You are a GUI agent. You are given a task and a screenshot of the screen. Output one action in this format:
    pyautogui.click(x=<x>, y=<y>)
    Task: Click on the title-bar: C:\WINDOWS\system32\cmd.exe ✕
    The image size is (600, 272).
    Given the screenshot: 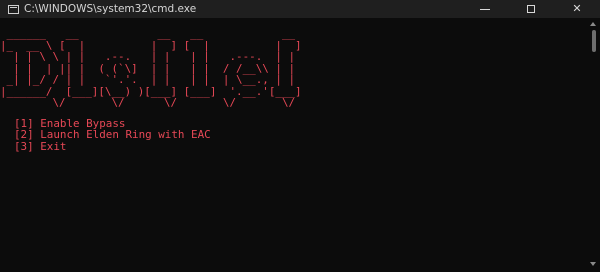 What is the action you would take?
    pyautogui.click(x=300, y=9)
    